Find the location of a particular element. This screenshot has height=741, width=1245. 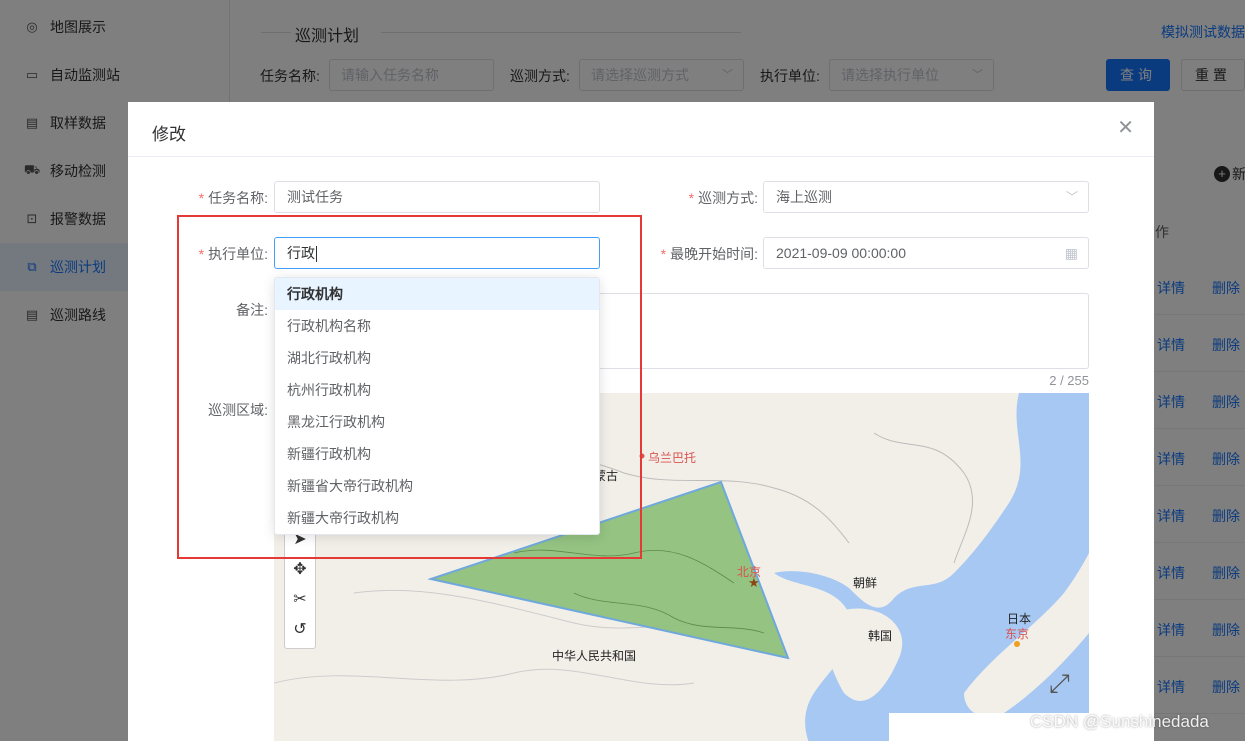

map-label: 朝鲜 is located at coordinates (865, 583).